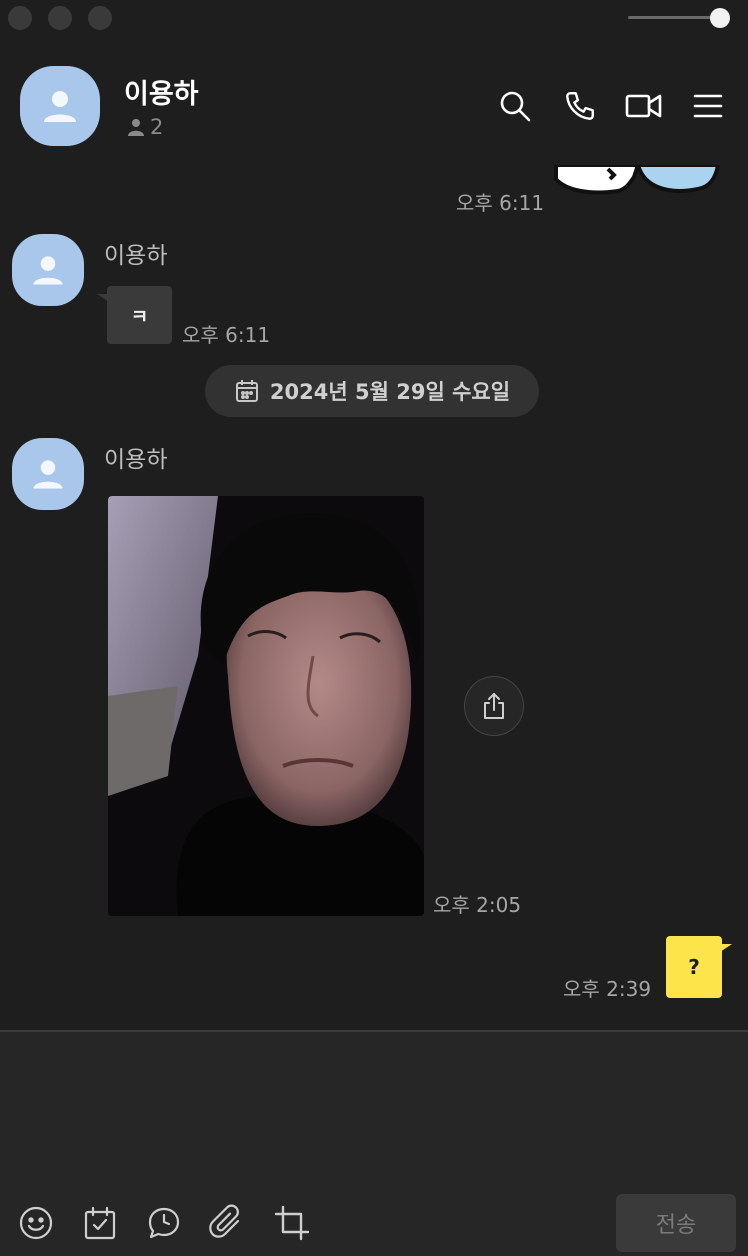  Describe the element at coordinates (60, 18) in the screenshot. I see `minimize-window-button` at that location.